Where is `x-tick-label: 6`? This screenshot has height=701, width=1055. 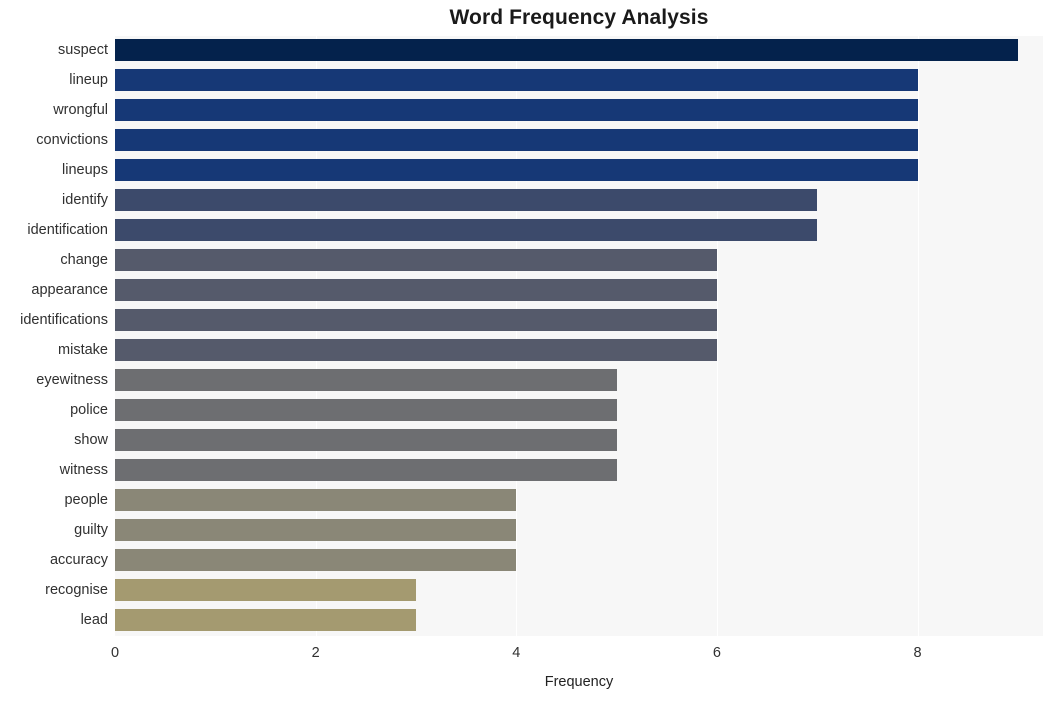 x-tick-label: 6 is located at coordinates (716, 653).